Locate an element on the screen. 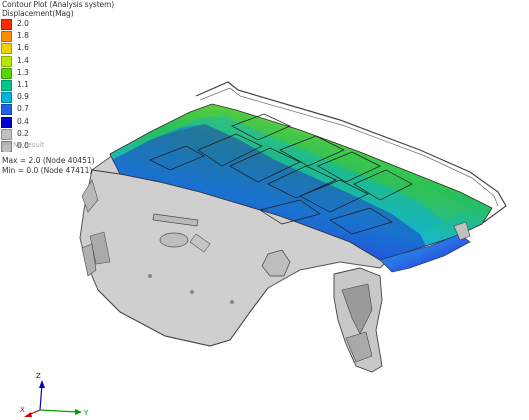 The width and height of the screenshot is (529, 420). legend-value: 1.3 is located at coordinates (23, 72).